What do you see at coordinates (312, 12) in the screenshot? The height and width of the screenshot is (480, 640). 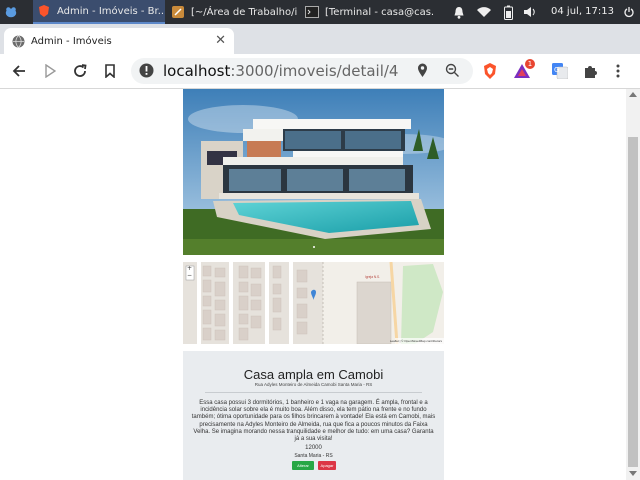 I see `terminal-icon` at bounding box center [312, 12].